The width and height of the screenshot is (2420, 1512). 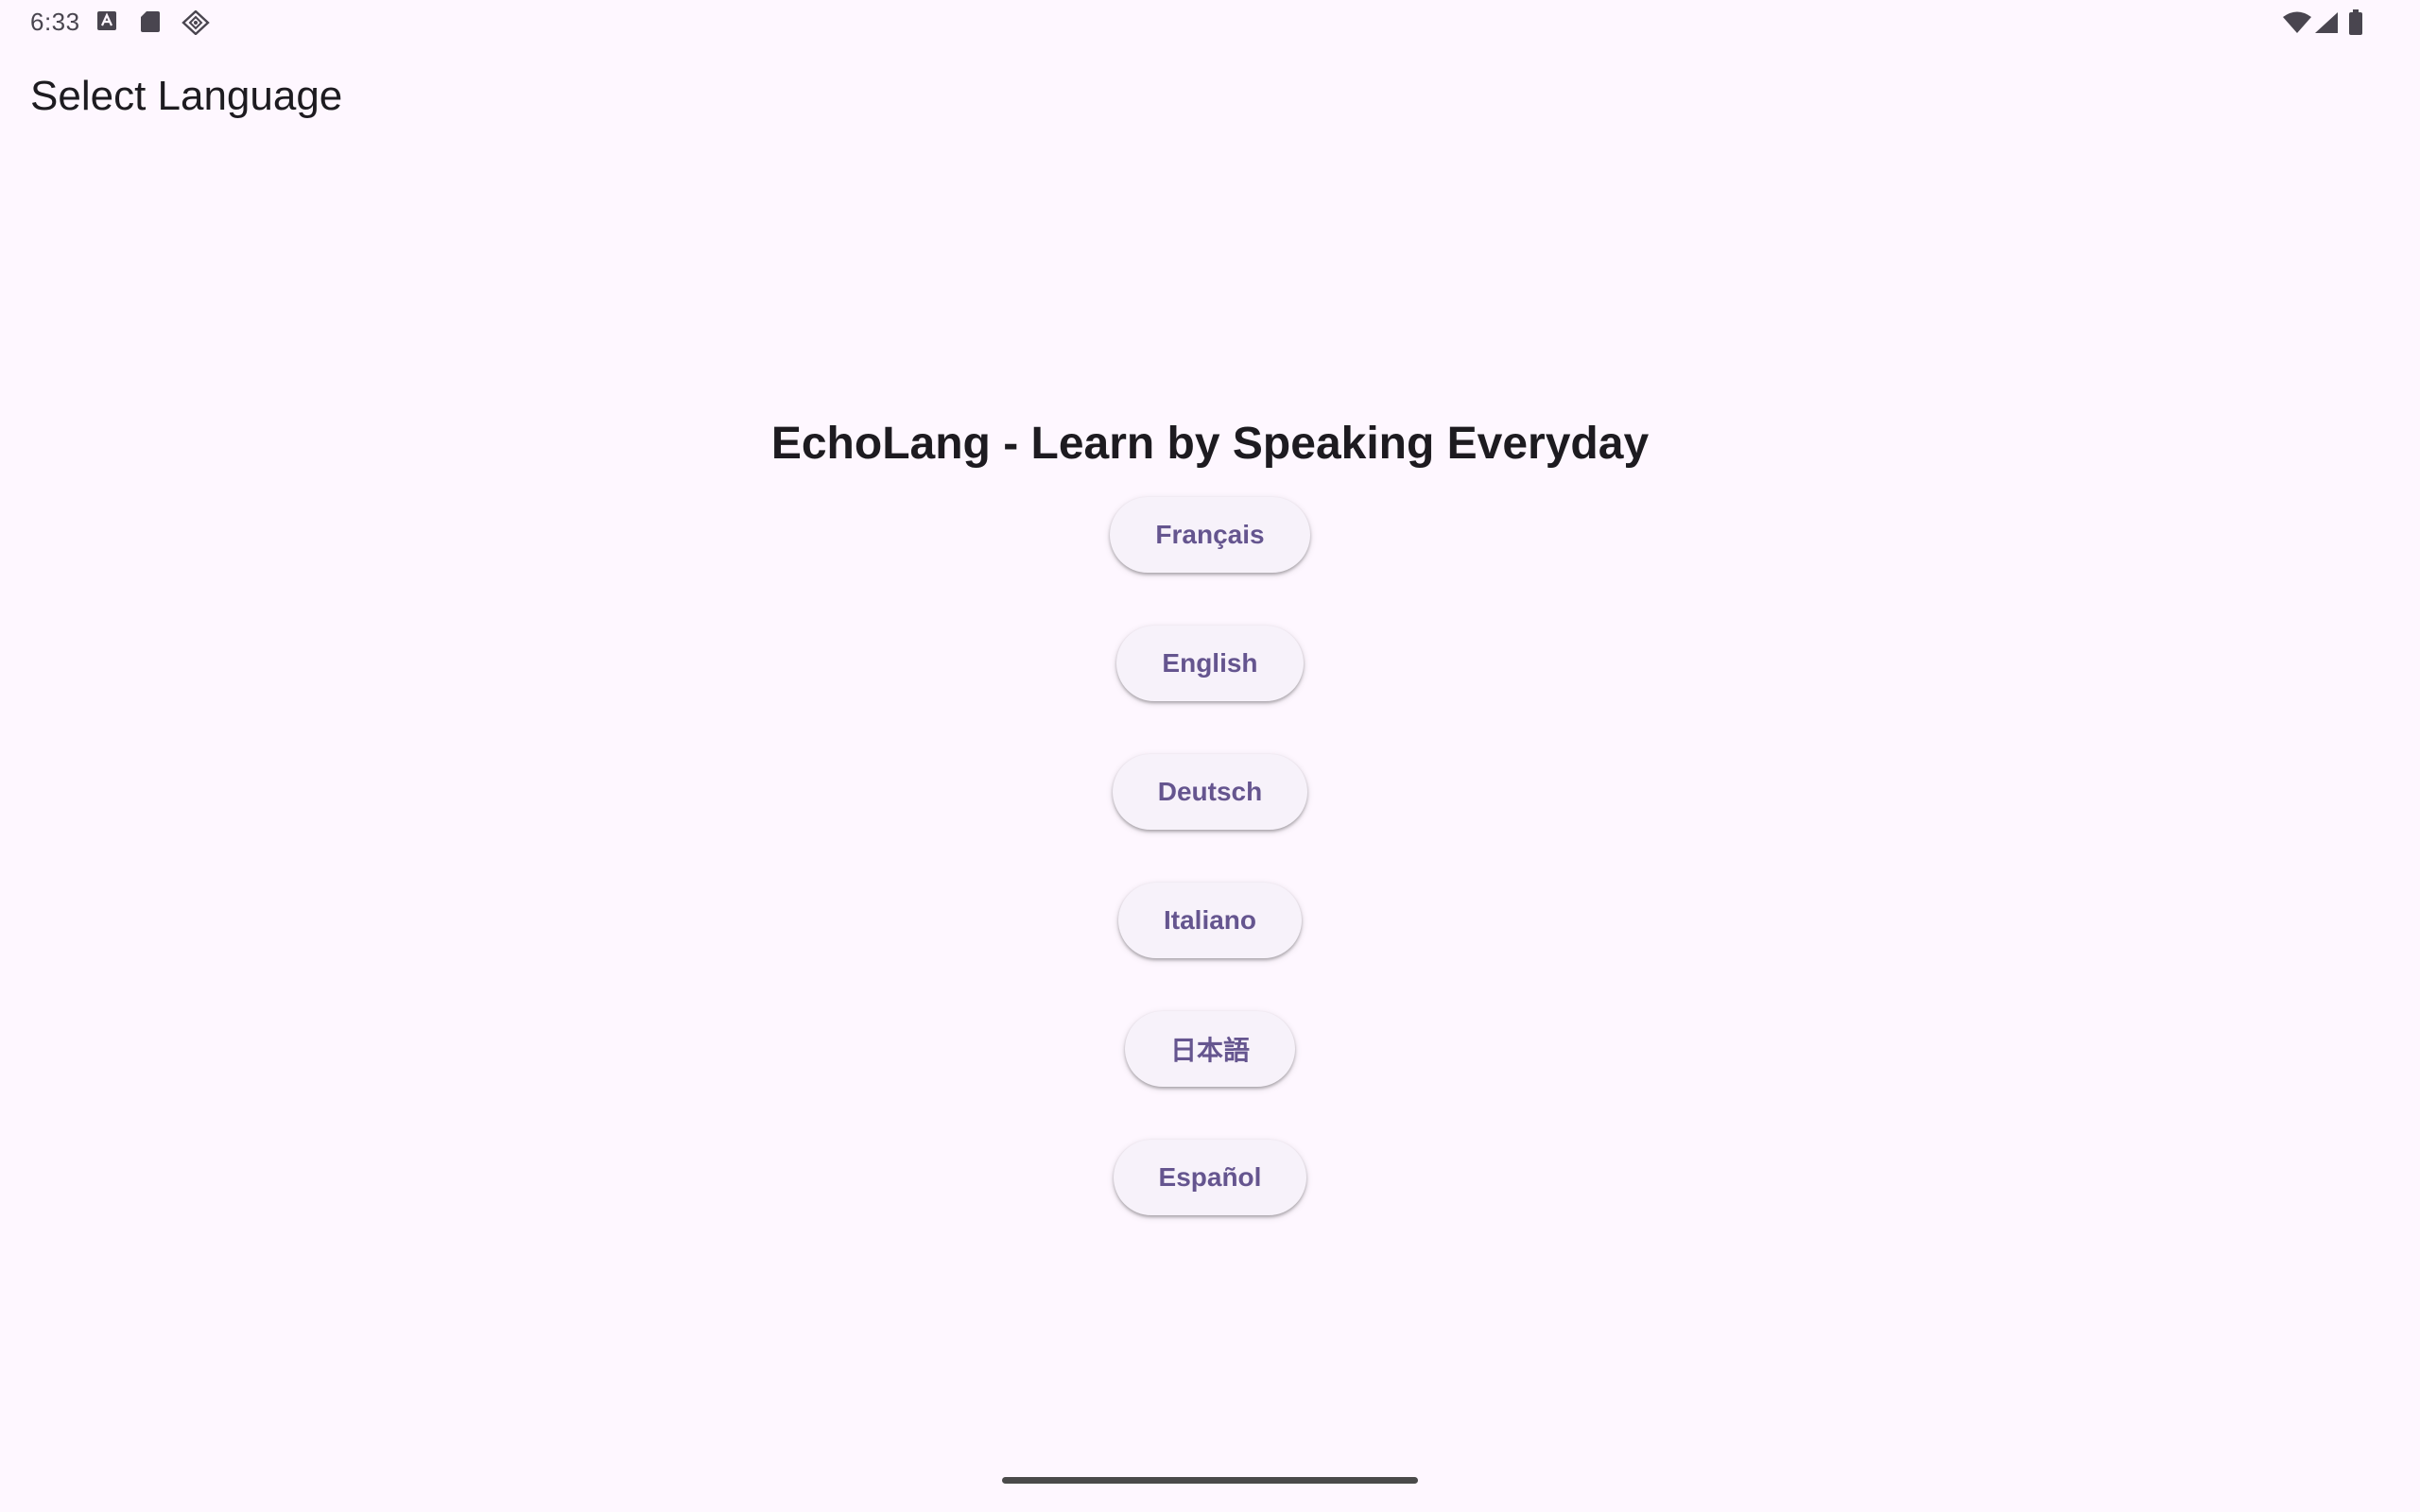 What do you see at coordinates (1210, 792) in the screenshot?
I see `language-button-german: Deutsch` at bounding box center [1210, 792].